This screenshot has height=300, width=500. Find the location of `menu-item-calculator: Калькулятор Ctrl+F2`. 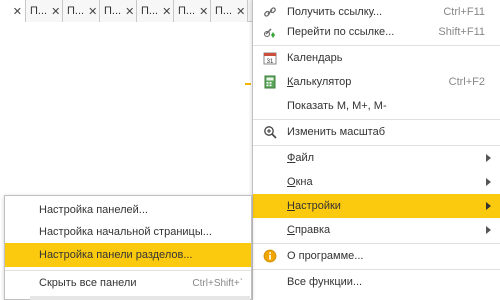

menu-item-calculator: Калькулятор Ctrl+F2 is located at coordinates (376, 82).